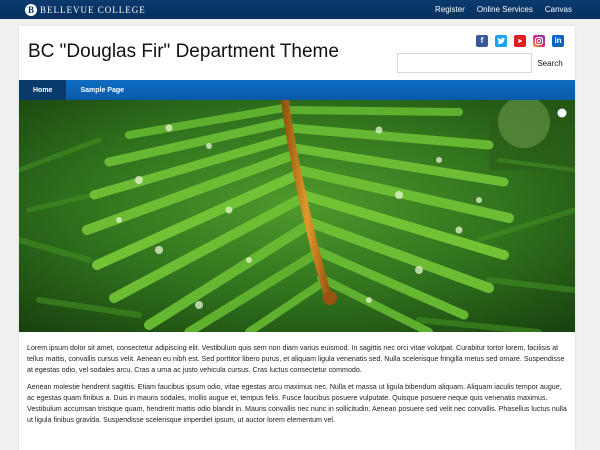 This screenshot has width=600, height=450. I want to click on linkedin-icon: in, so click(558, 41).